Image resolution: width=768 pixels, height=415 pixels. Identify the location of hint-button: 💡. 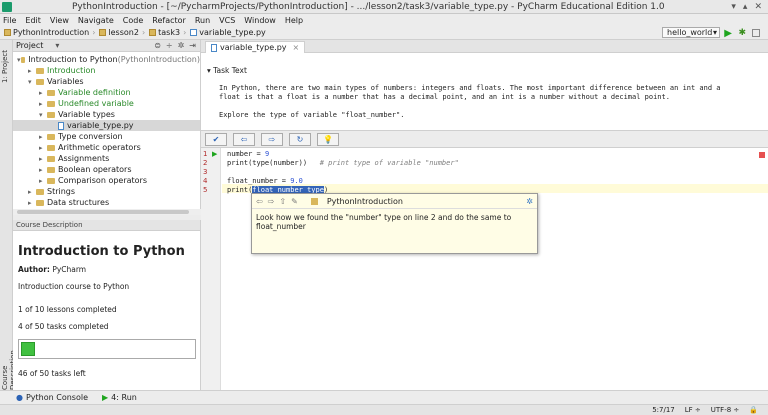
(328, 139).